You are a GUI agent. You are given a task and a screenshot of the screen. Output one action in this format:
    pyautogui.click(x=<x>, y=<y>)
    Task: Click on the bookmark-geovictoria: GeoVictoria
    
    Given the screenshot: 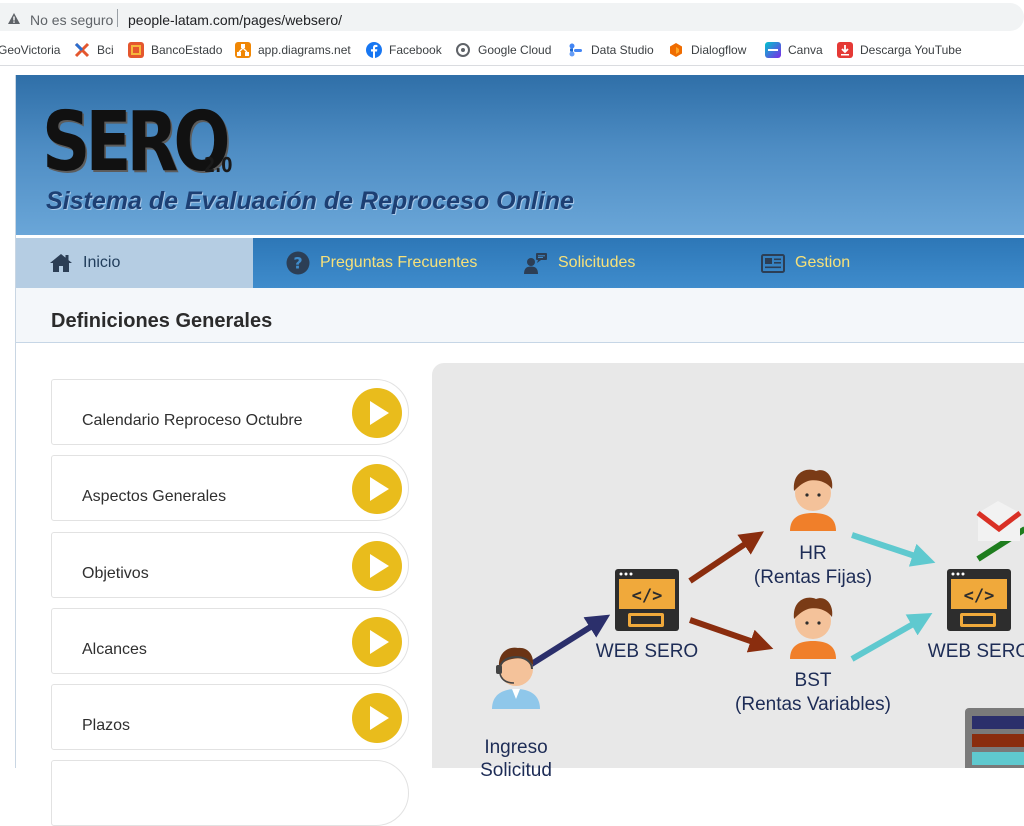 What is the action you would take?
    pyautogui.click(x=30, y=50)
    